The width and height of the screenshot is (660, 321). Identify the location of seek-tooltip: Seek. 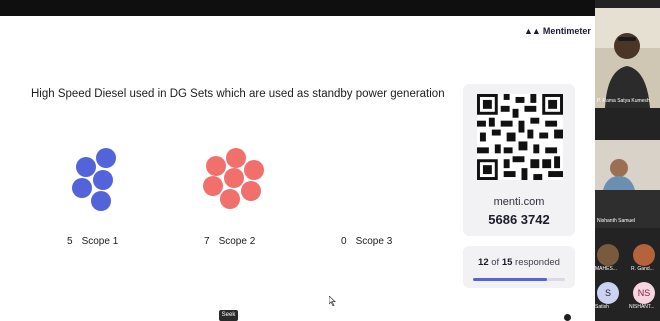
(228, 315).